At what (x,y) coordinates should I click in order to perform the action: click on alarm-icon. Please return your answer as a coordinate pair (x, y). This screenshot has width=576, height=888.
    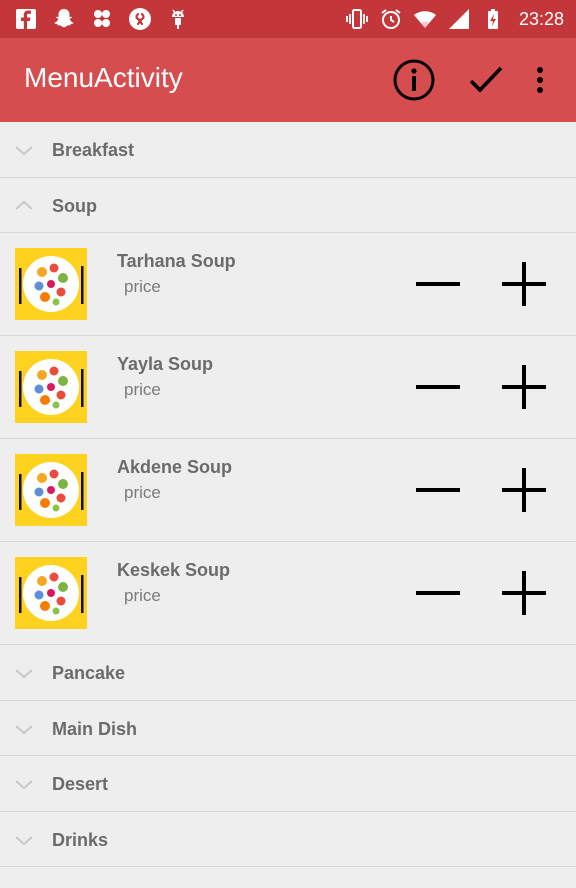
    Looking at the image, I should click on (391, 19).